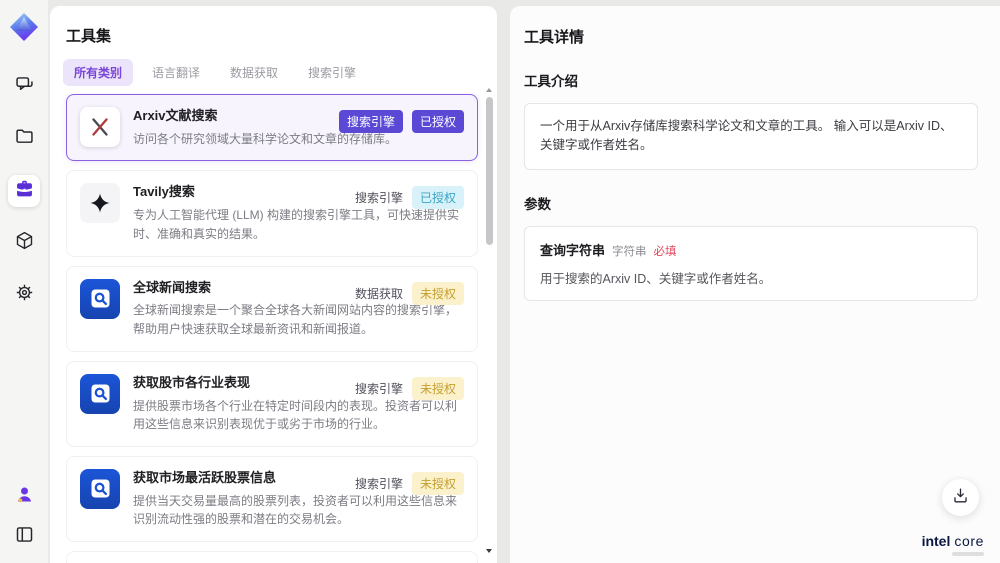 Image resolution: width=1000 pixels, height=563 pixels. Describe the element at coordinates (751, 263) in the screenshot. I see `param-box: 查询字符串 字符串 必填 用于搜索的Arxiv ID、关键字或作者姓名。` at that location.